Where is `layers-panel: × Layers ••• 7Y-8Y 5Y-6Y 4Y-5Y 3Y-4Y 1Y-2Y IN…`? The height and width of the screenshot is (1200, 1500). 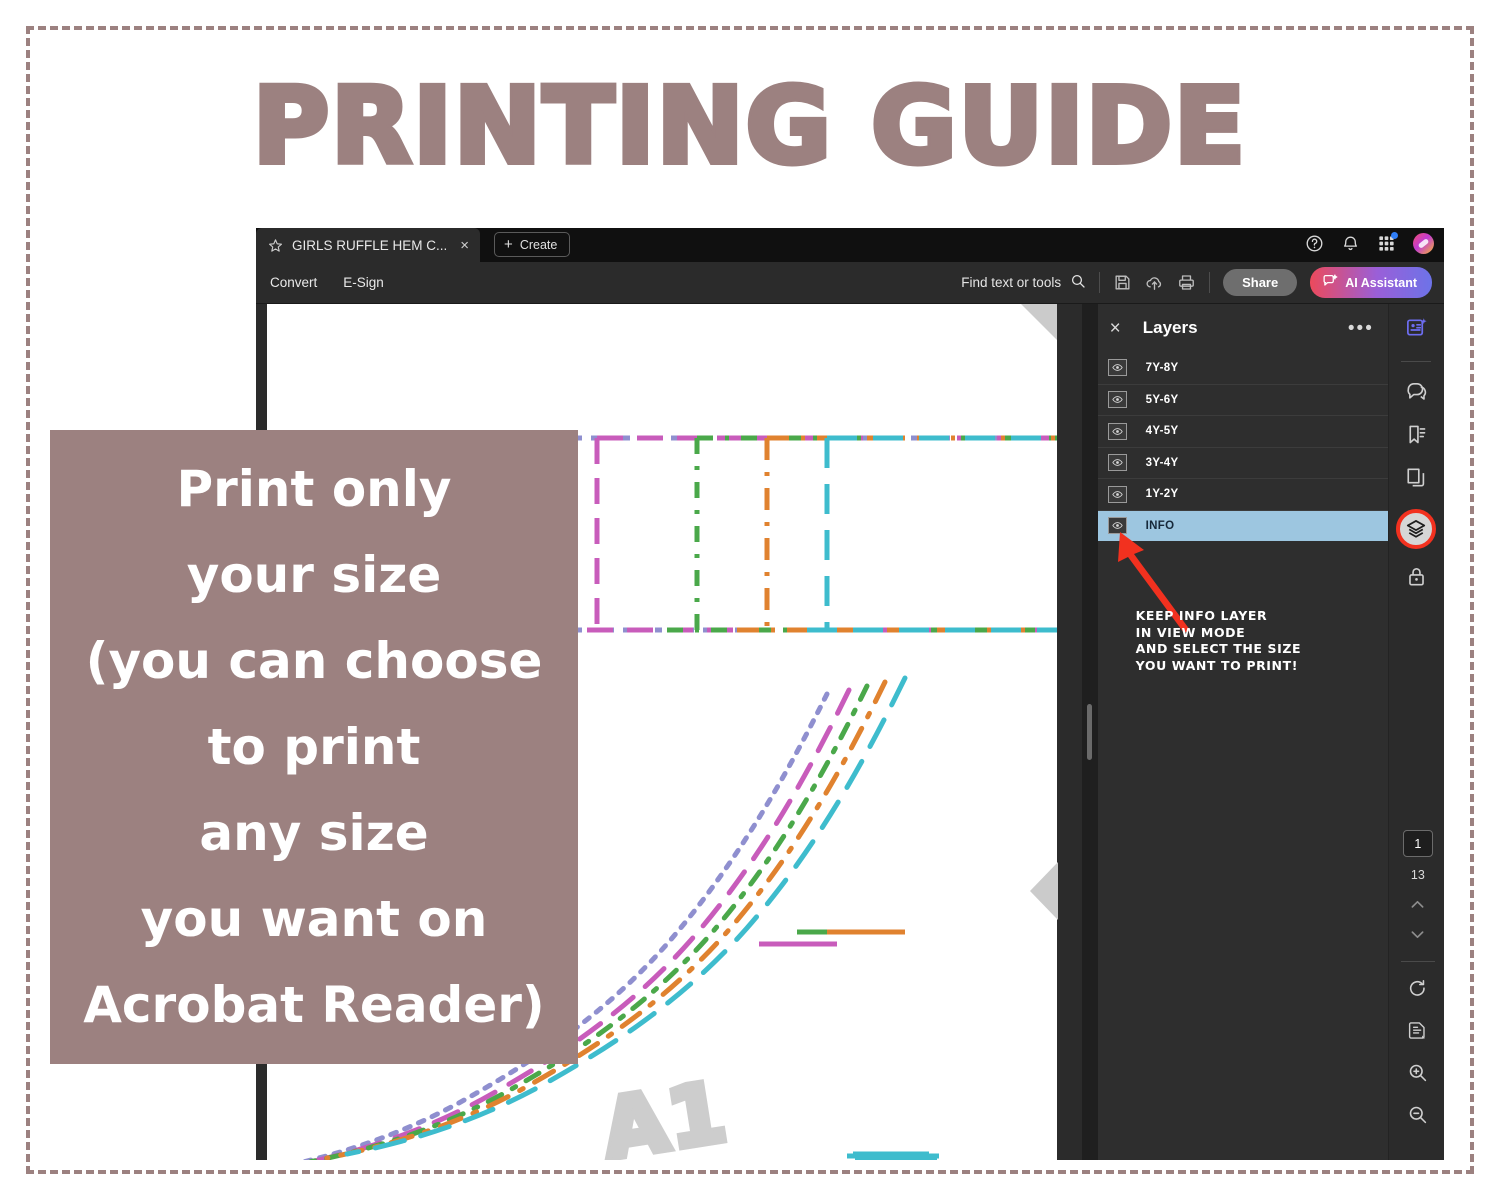 layers-panel: × Layers ••• 7Y-8Y 5Y-6Y 4Y-5Y 3Y-4Y 1Y-2Y IN… is located at coordinates (1242, 732).